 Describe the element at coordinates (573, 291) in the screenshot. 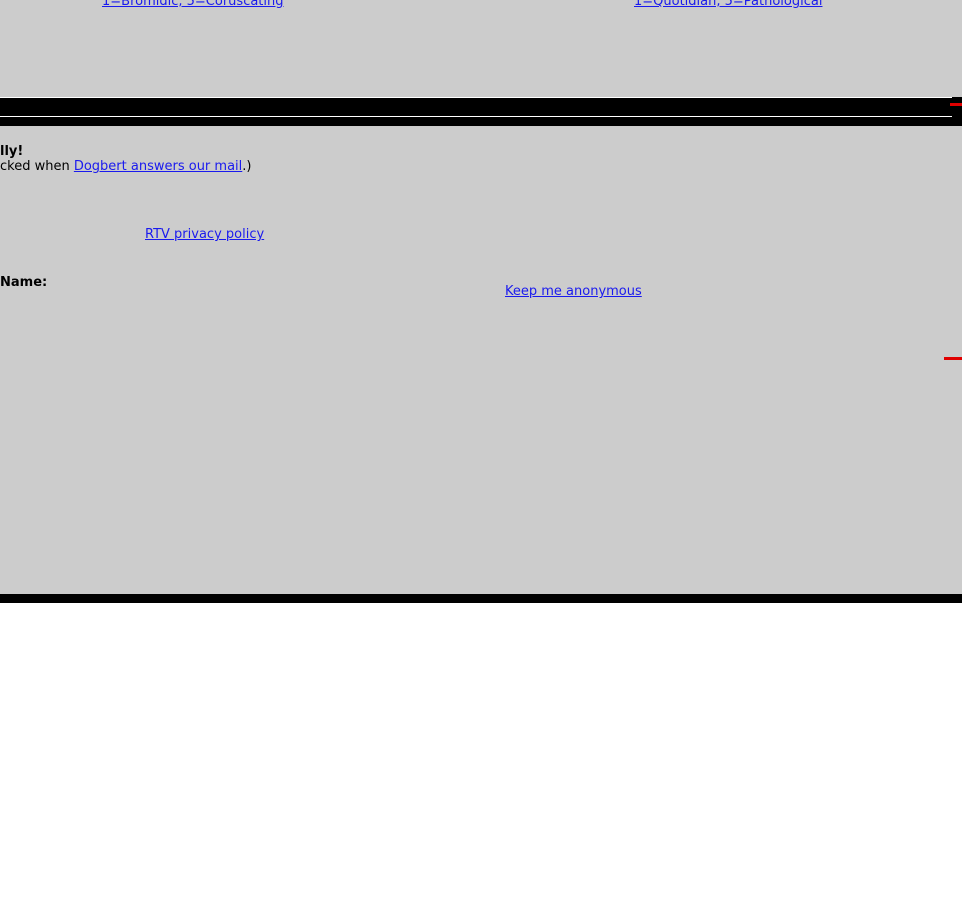

I see `keep-anonymous-link: Keep me anonymous` at that location.